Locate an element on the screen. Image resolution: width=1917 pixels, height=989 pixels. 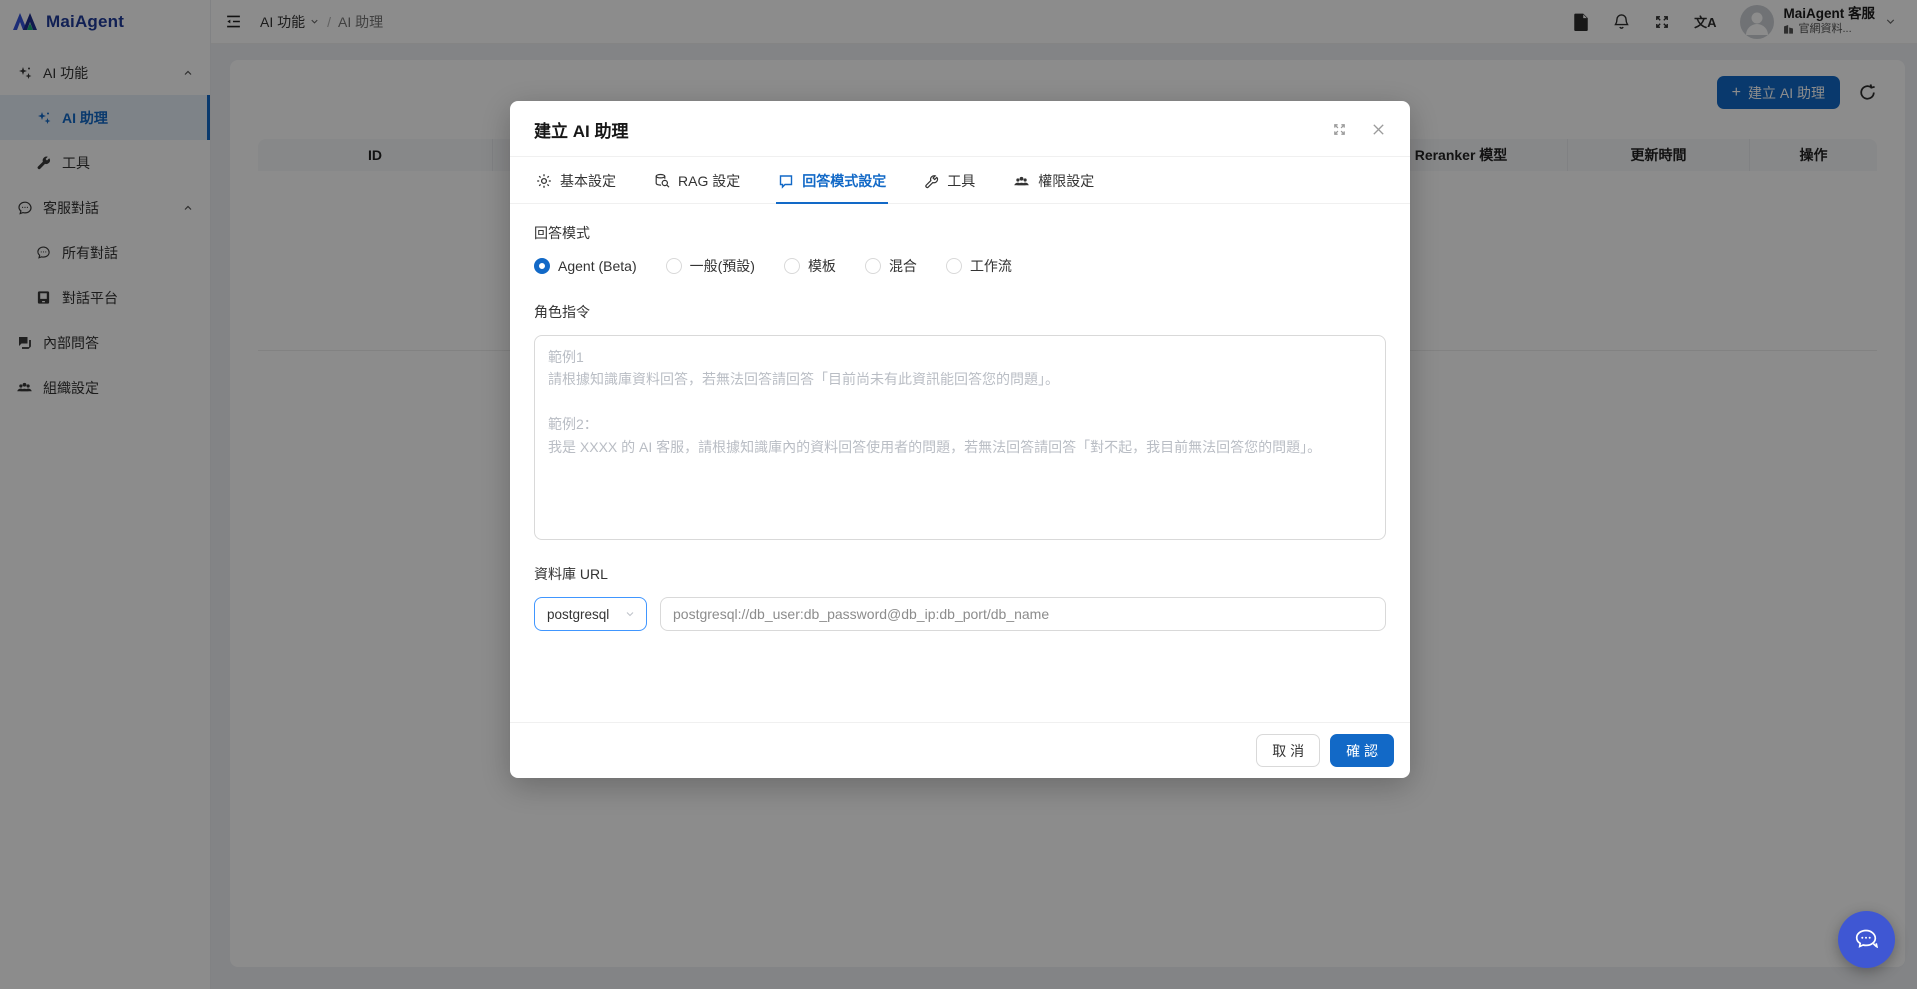
wrench-icon is located at coordinates (931, 181).